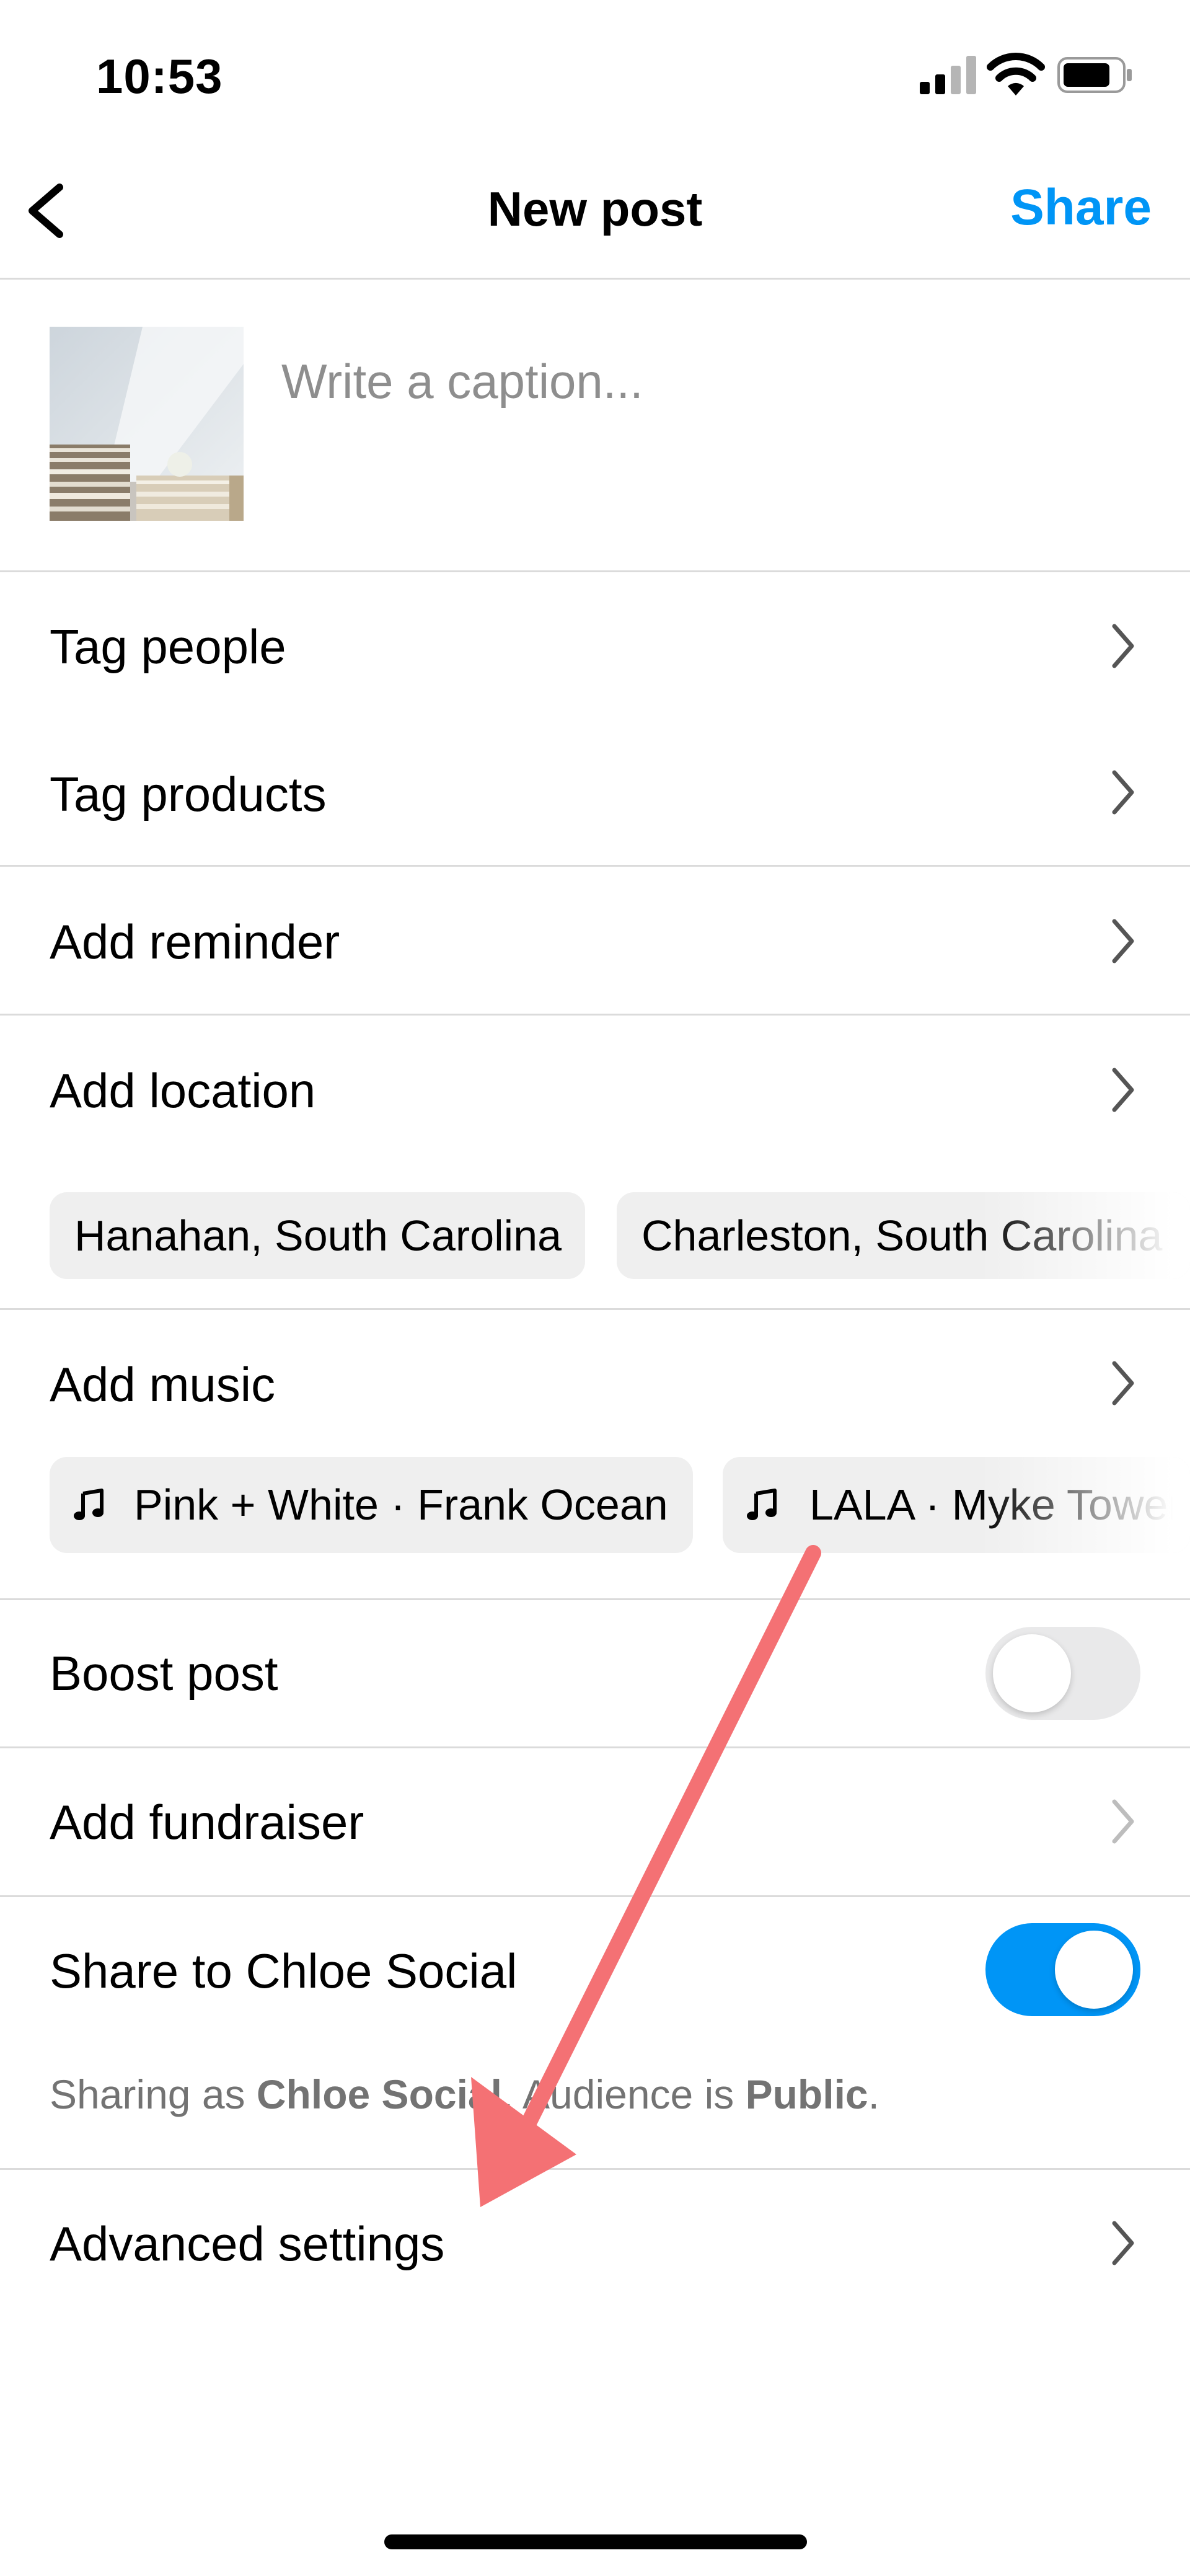  Describe the element at coordinates (903, 1235) in the screenshot. I see `location-chip: Charleston, South Carolina` at that location.